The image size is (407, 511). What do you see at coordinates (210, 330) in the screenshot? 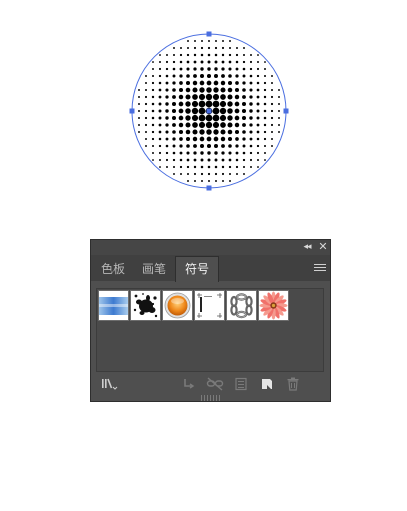
I see `symbols-grid` at bounding box center [210, 330].